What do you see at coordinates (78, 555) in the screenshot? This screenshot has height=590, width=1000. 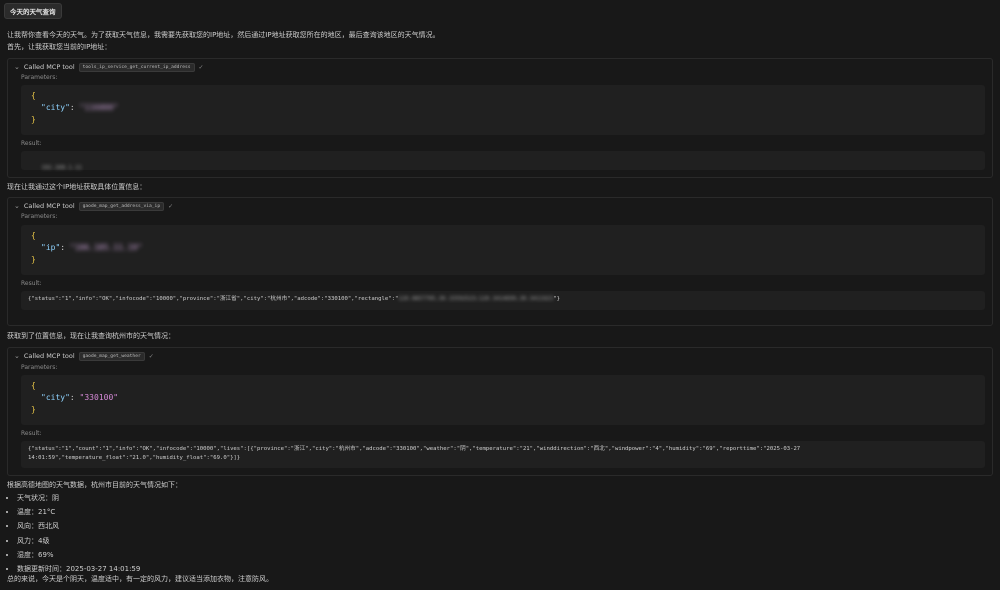 I see `list-item: 湿度：69%` at bounding box center [78, 555].